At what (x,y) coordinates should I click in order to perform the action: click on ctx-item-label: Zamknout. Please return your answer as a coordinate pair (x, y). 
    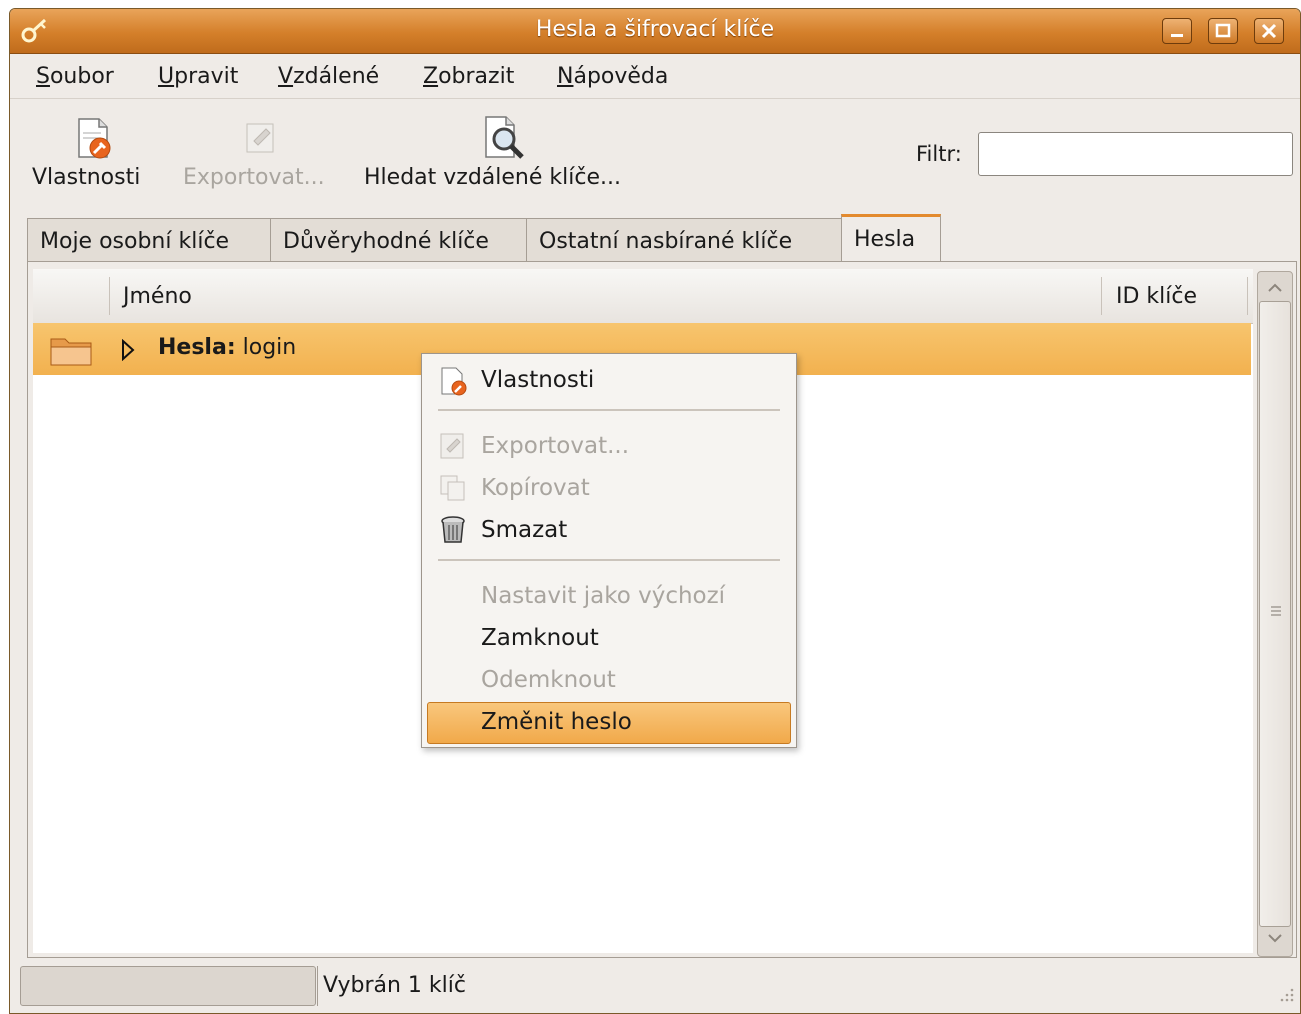
    Looking at the image, I should click on (540, 638).